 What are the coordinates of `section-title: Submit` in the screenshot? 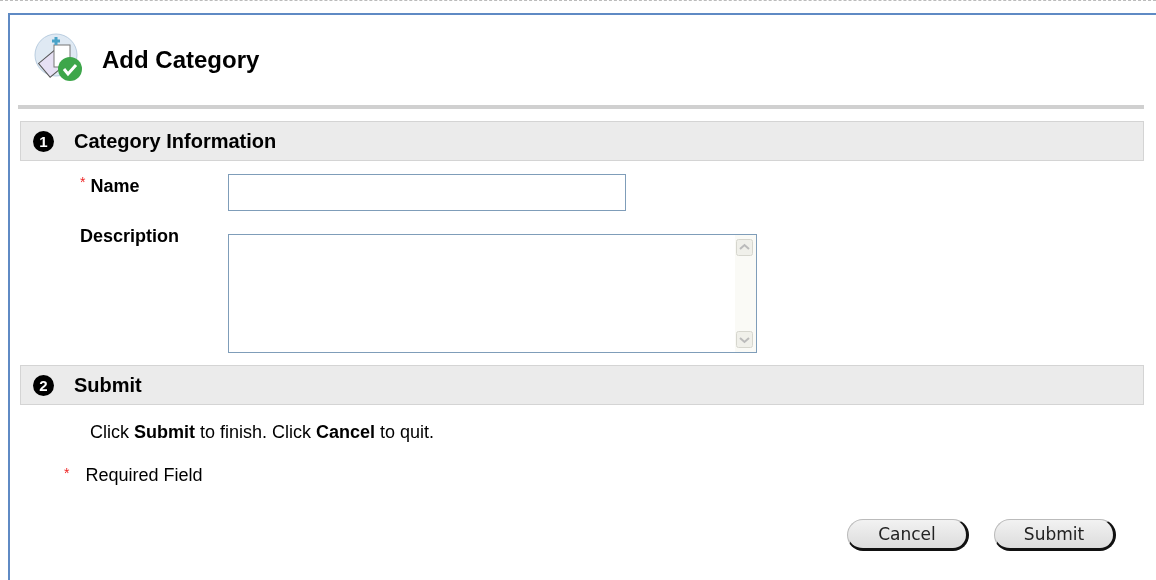 It's located at (108, 385).